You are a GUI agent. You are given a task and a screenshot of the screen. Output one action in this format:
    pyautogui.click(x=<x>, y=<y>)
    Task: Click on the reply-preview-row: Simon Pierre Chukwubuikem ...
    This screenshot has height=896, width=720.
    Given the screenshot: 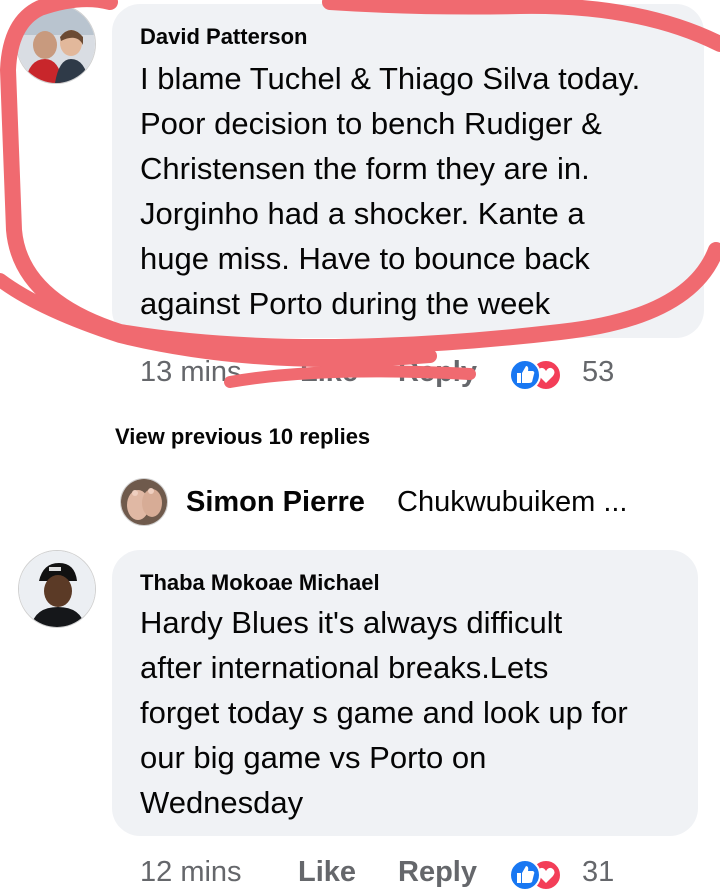 What is the action you would take?
    pyautogui.click(x=400, y=501)
    